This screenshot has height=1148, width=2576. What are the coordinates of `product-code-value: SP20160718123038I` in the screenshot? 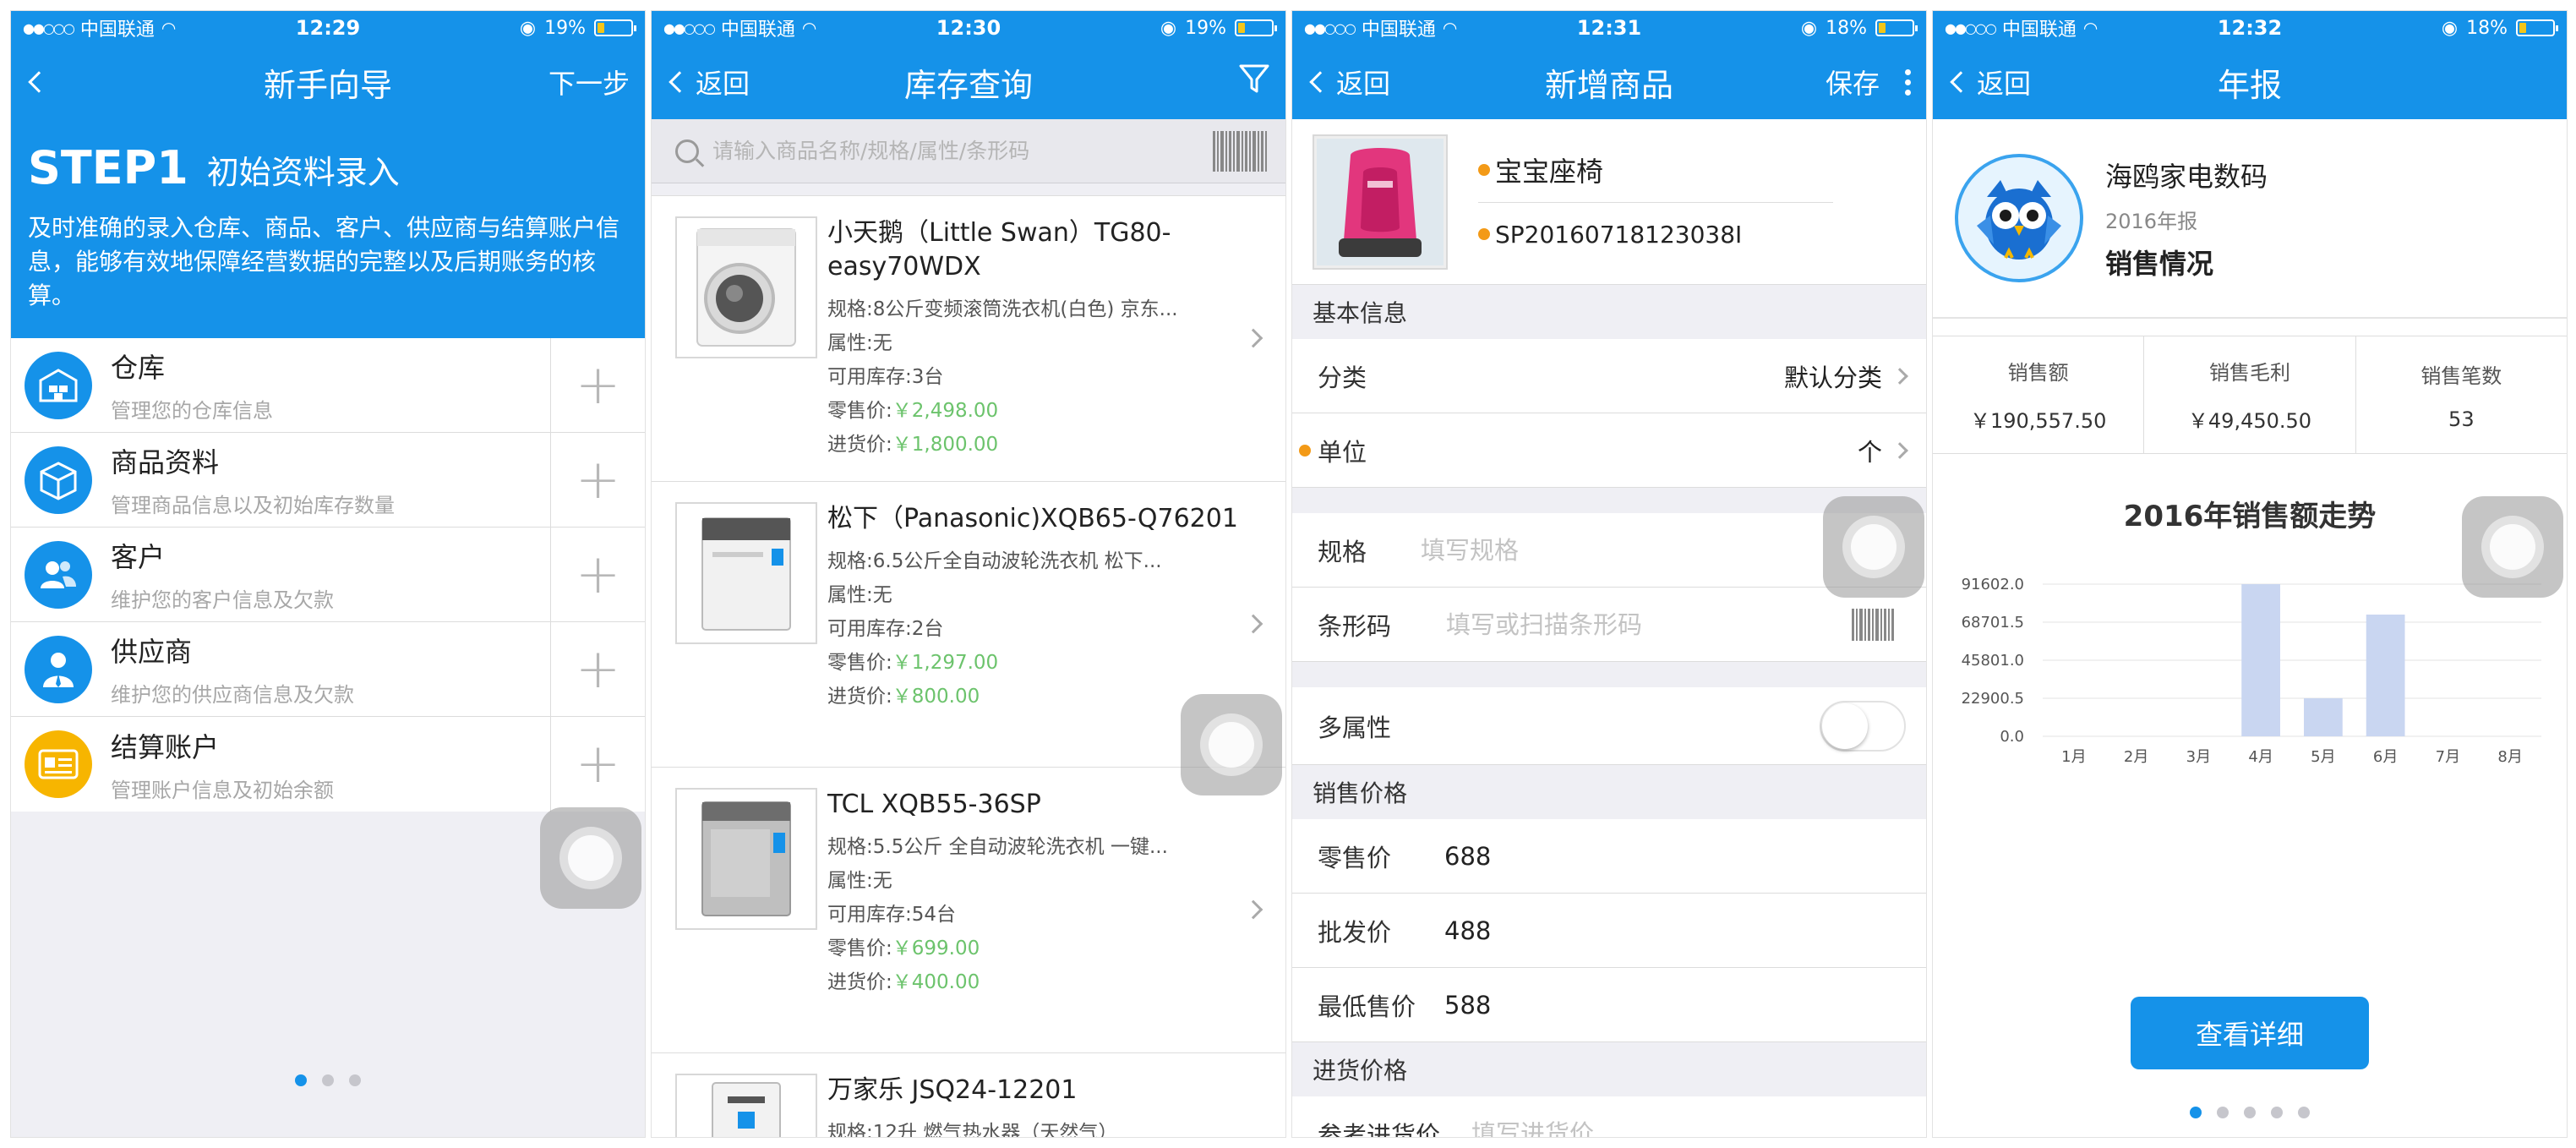 It's located at (1619, 234).